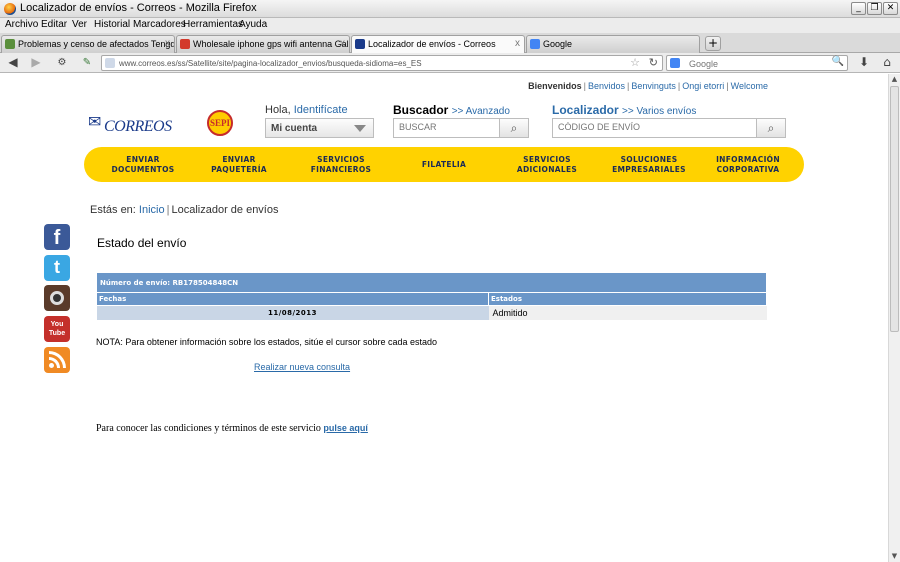 The image size is (900, 562). I want to click on account-label: Mi cuenta, so click(294, 128).